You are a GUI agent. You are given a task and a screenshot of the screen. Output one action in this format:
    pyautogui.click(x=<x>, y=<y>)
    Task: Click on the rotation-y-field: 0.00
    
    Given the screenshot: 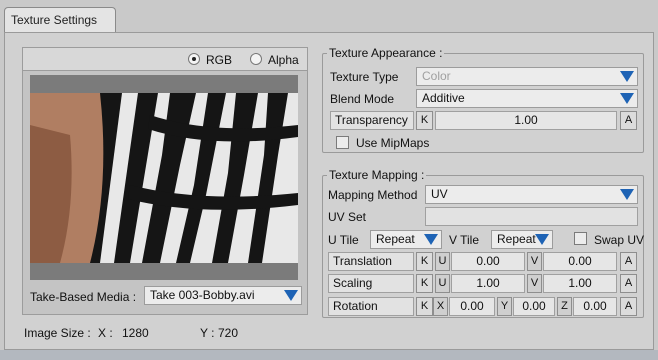 What is the action you would take?
    pyautogui.click(x=534, y=306)
    